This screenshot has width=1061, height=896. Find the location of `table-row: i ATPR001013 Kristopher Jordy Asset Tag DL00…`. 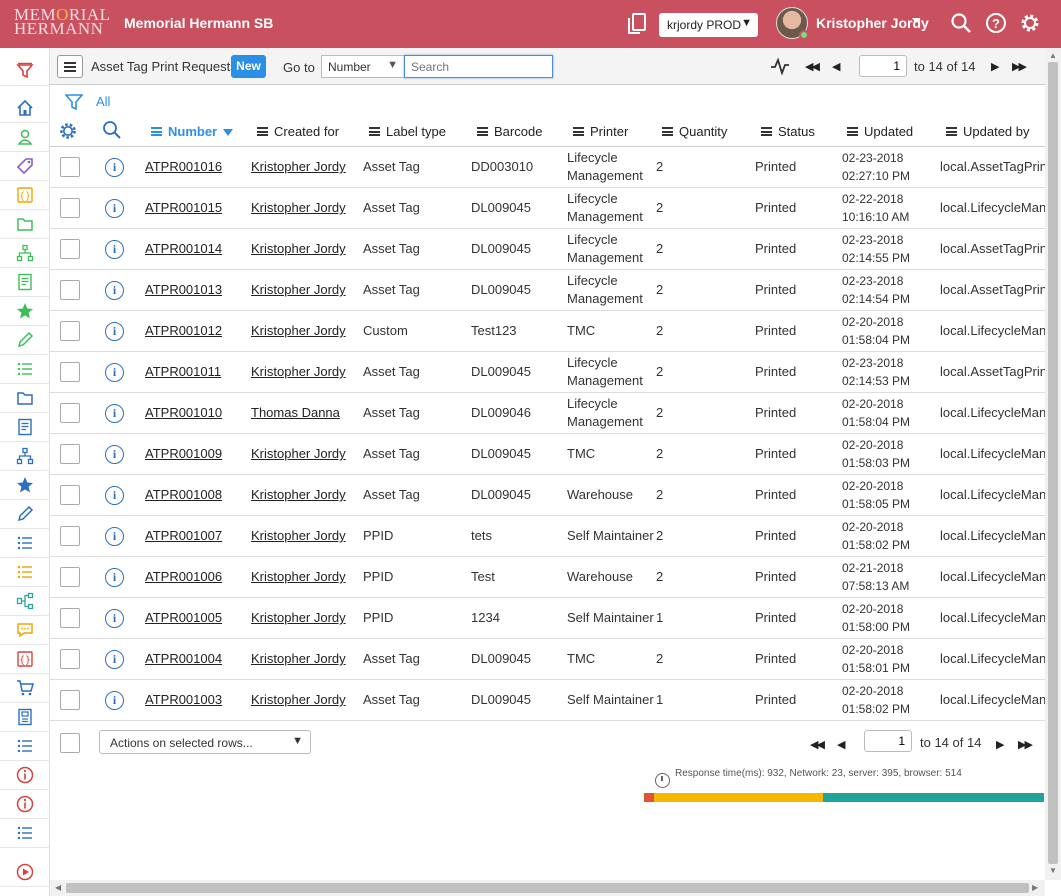

table-row: i ATPR001013 Kristopher Jordy Asset Tag DL00… is located at coordinates (547, 290).